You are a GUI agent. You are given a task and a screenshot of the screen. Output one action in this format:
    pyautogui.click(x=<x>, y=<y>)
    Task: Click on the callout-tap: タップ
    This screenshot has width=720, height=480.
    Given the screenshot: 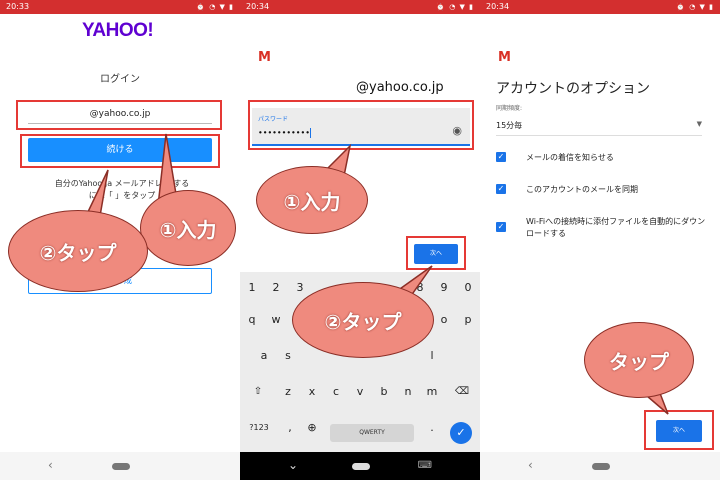 What is the action you would take?
    pyautogui.click(x=639, y=360)
    